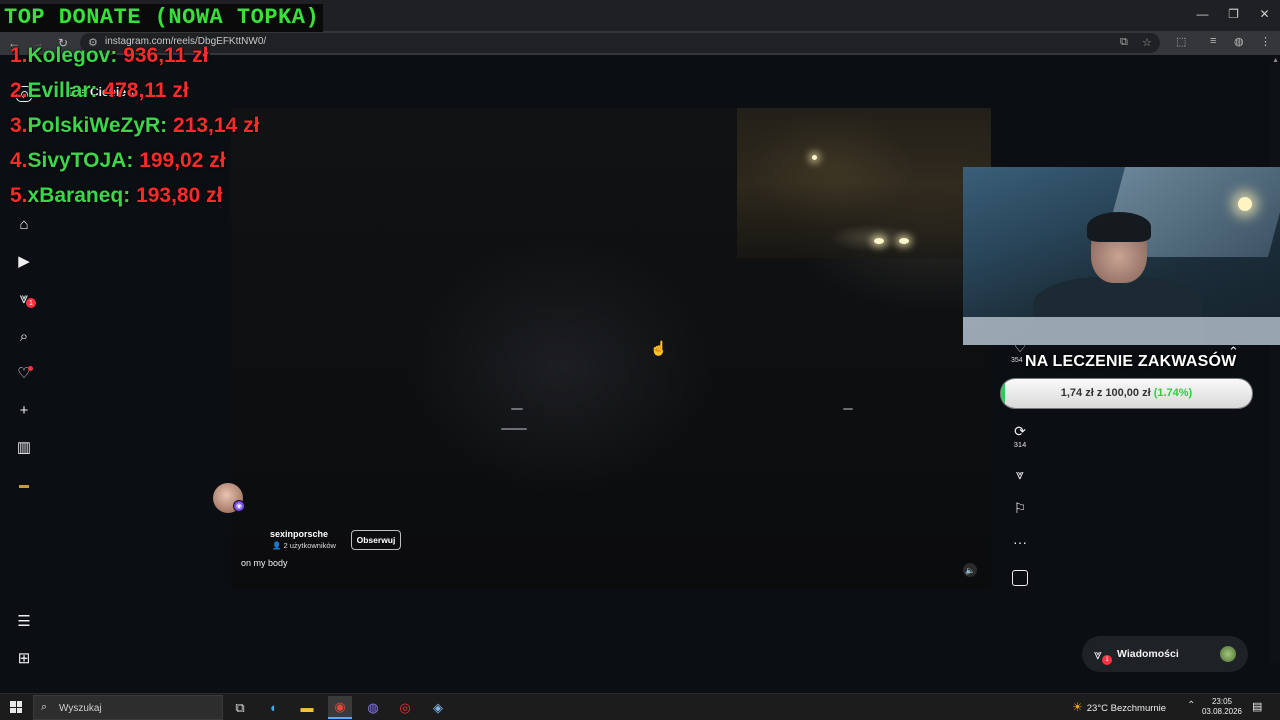 This screenshot has height=720, width=1280. What do you see at coordinates (620, 43) in the screenshot?
I see `address-bar: ⚙ instagram.com/reels/DbgEFKttNW0/ ⧉ ☆` at bounding box center [620, 43].